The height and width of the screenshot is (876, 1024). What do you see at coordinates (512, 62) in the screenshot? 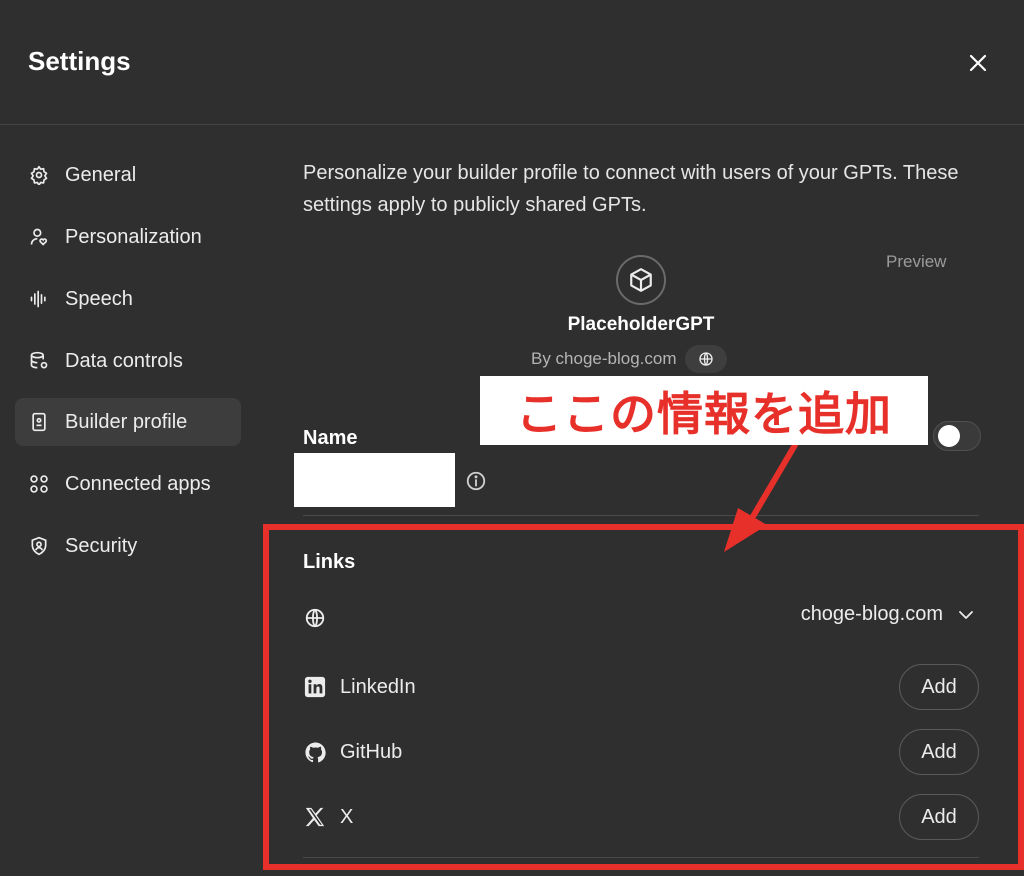
I see `settings-header: Settings` at bounding box center [512, 62].